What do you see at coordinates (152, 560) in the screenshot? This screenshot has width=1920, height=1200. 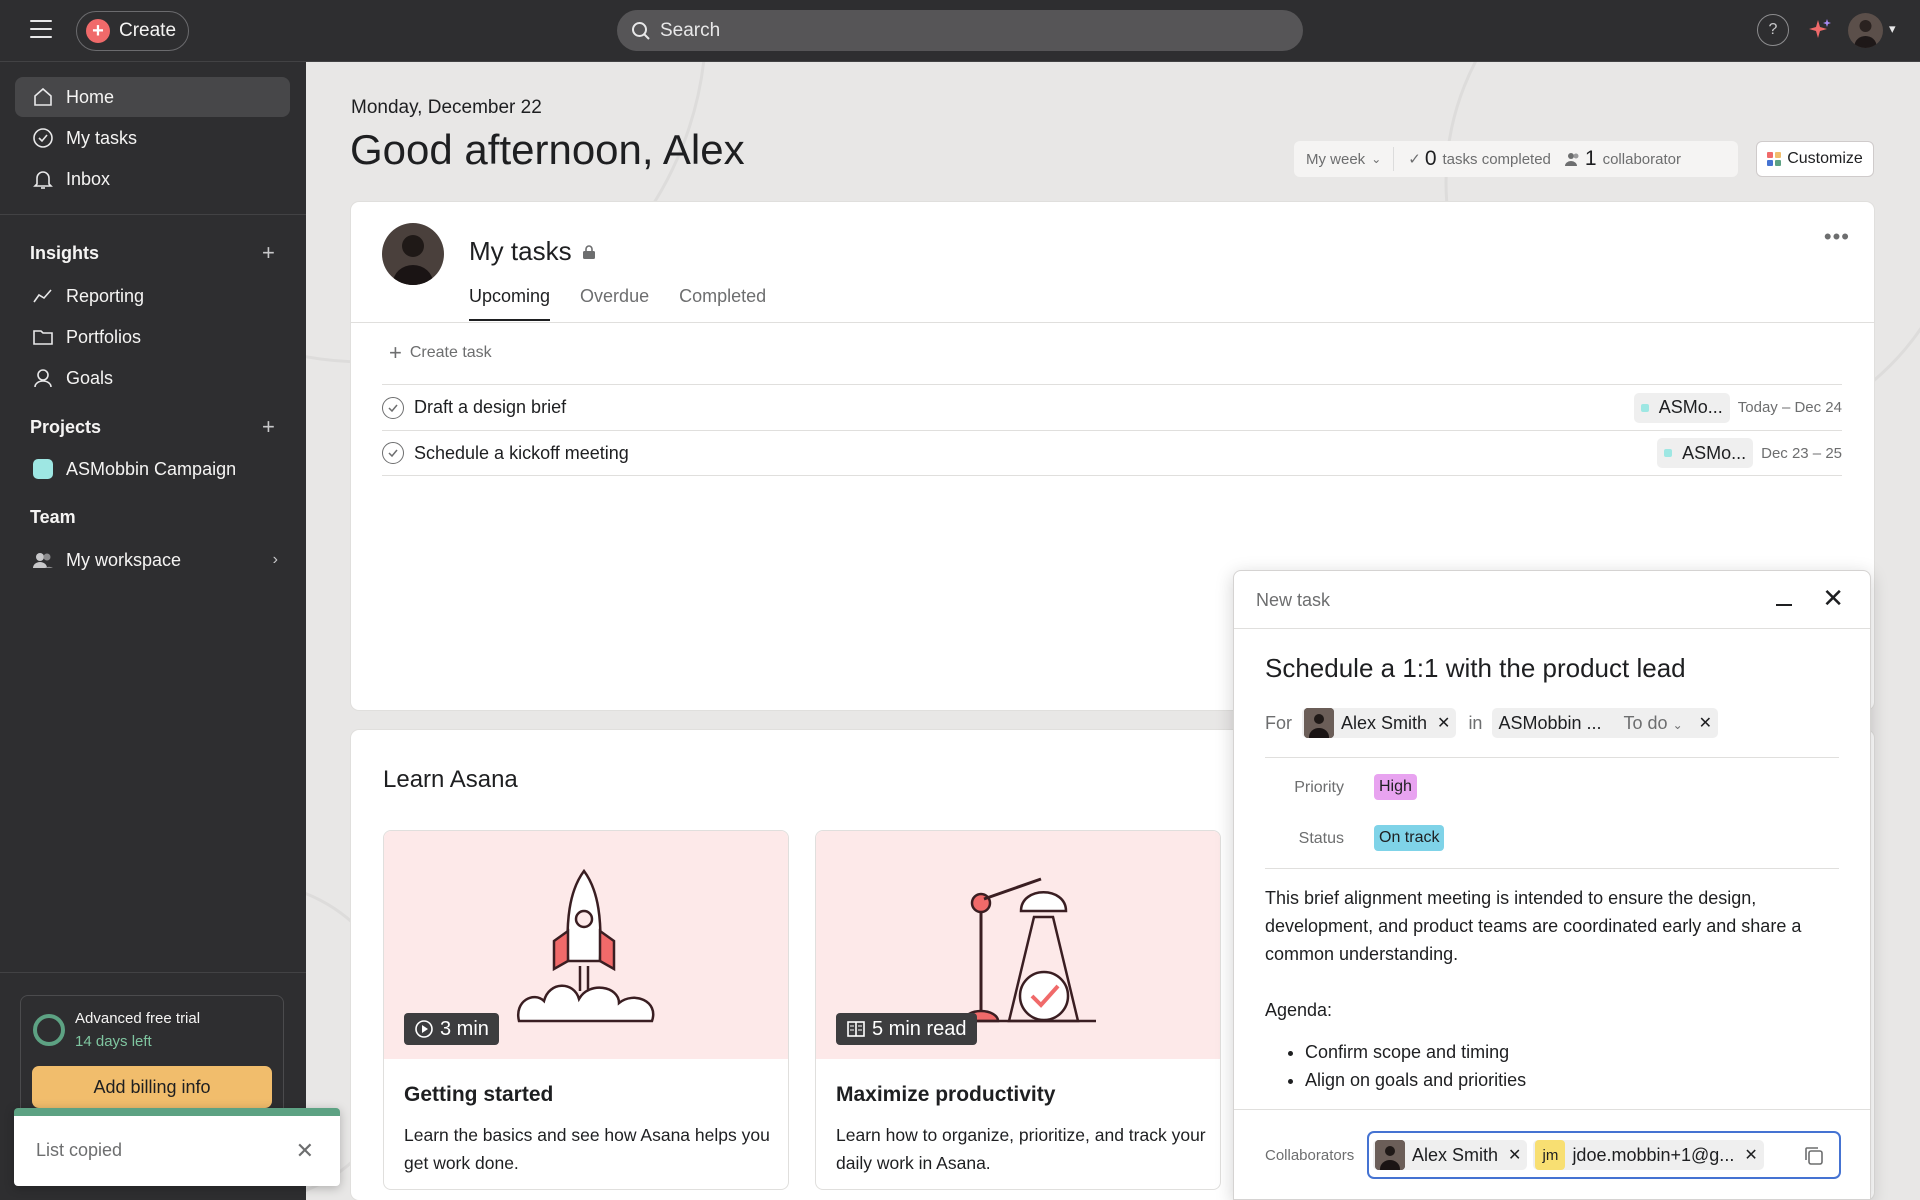 I see `sidebar-item-my-workspace: My workspace ›` at bounding box center [152, 560].